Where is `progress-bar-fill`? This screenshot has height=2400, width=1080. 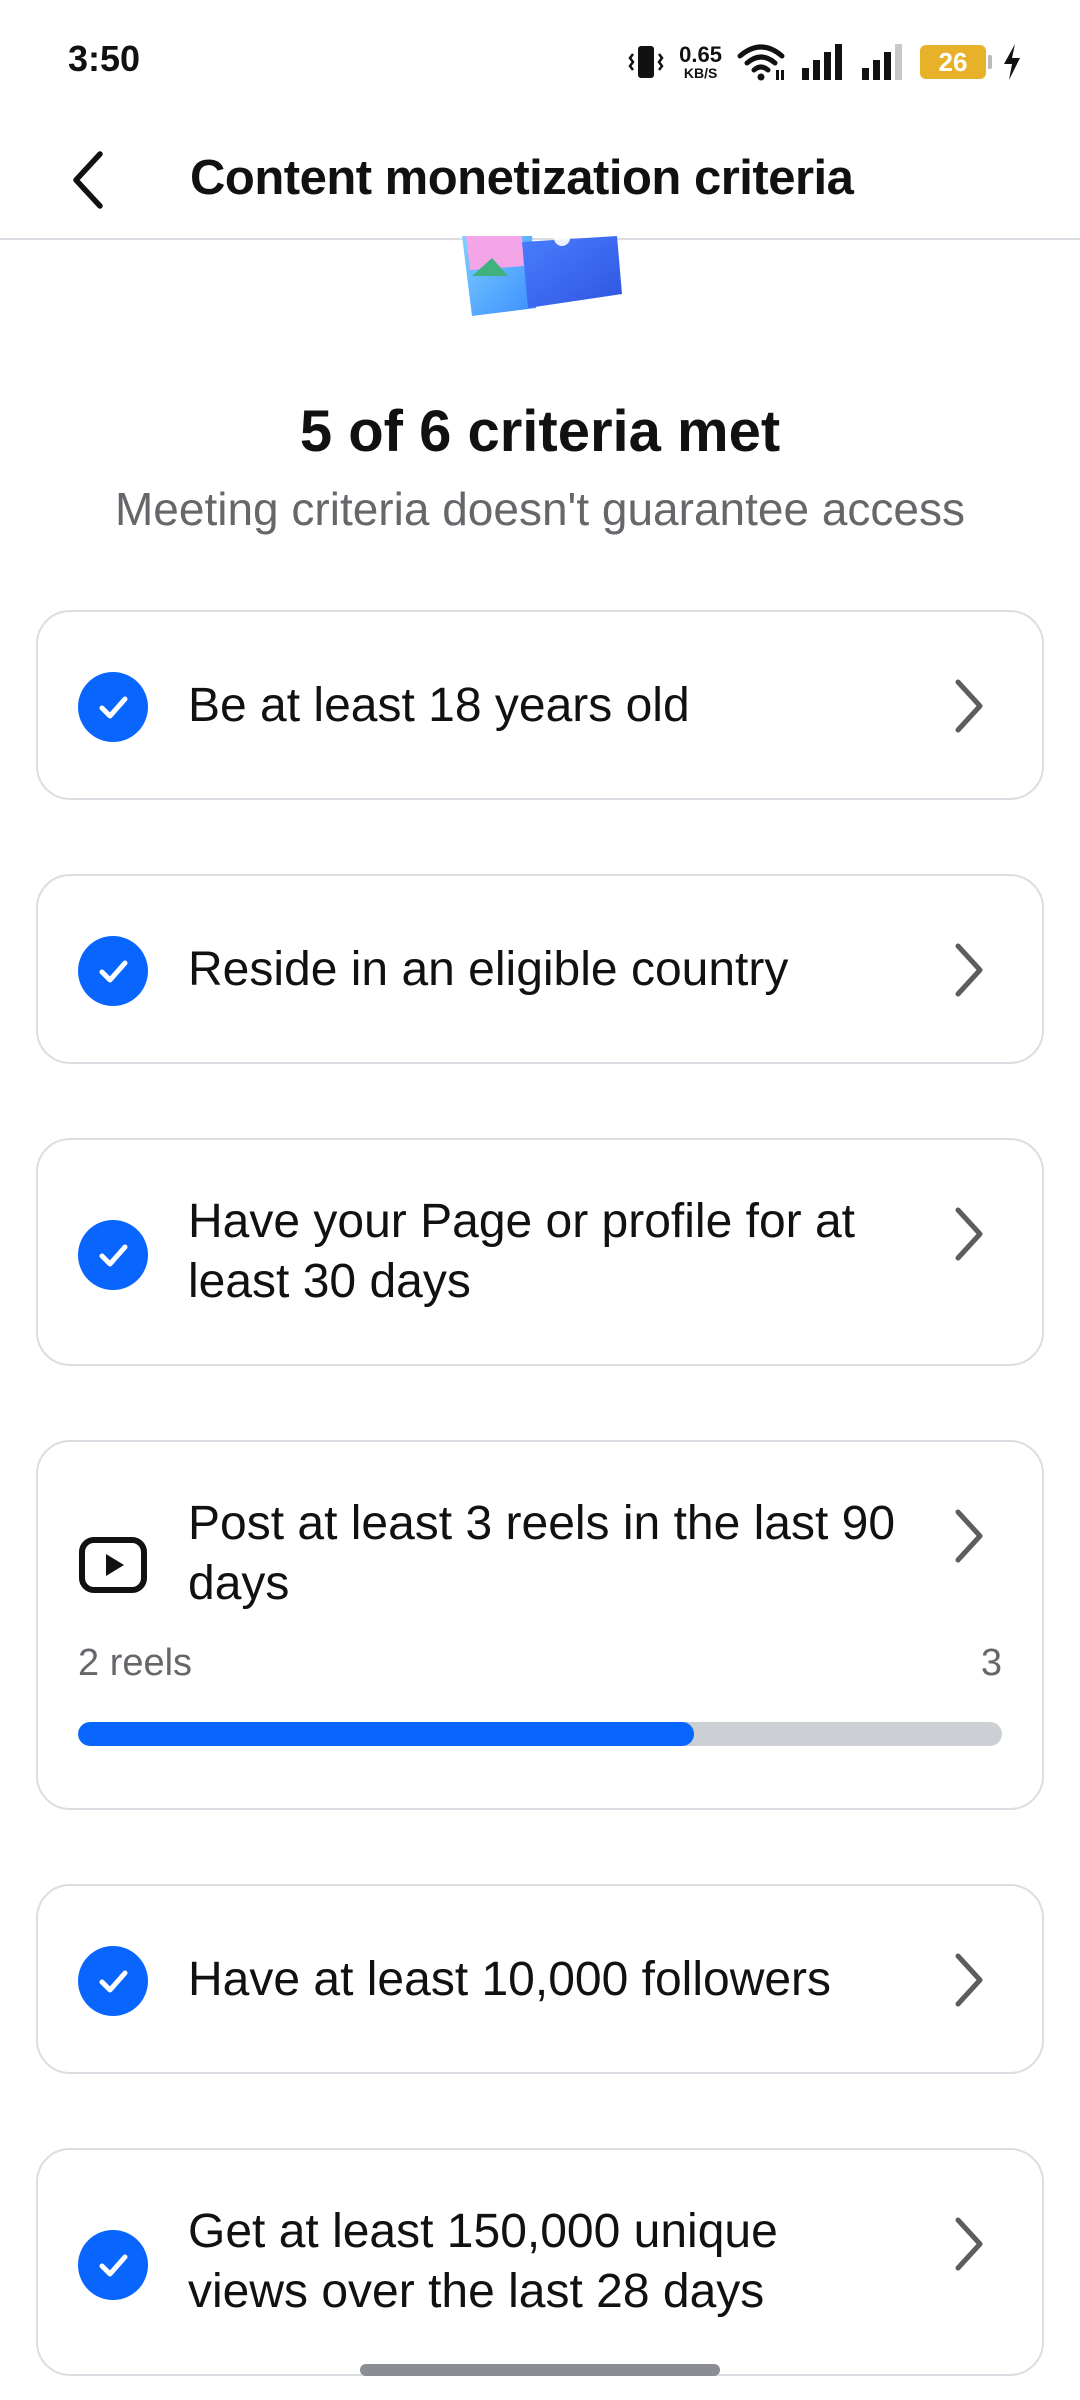
progress-bar-fill is located at coordinates (386, 1734).